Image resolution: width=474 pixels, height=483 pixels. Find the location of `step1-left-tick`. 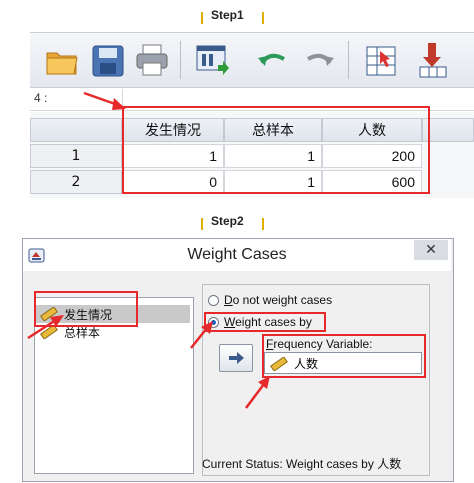

step1-left-tick is located at coordinates (202, 18).